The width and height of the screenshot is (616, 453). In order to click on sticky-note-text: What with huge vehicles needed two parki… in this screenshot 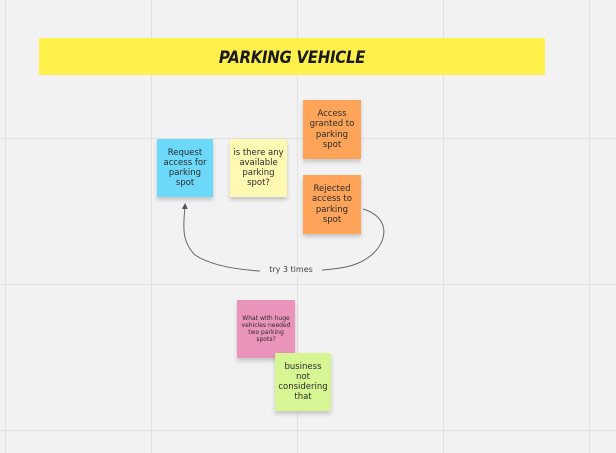, I will do `click(266, 329)`.